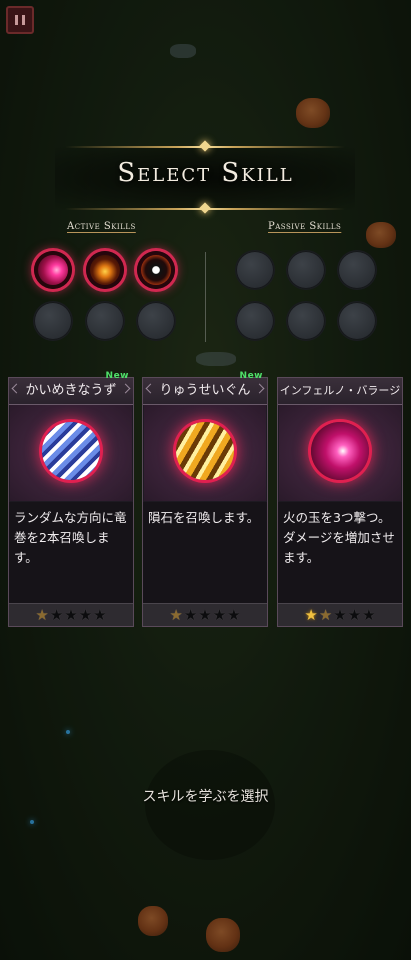 This screenshot has height=960, width=411. I want to click on skill-name: インフェルノ・バラージ, so click(340, 391).